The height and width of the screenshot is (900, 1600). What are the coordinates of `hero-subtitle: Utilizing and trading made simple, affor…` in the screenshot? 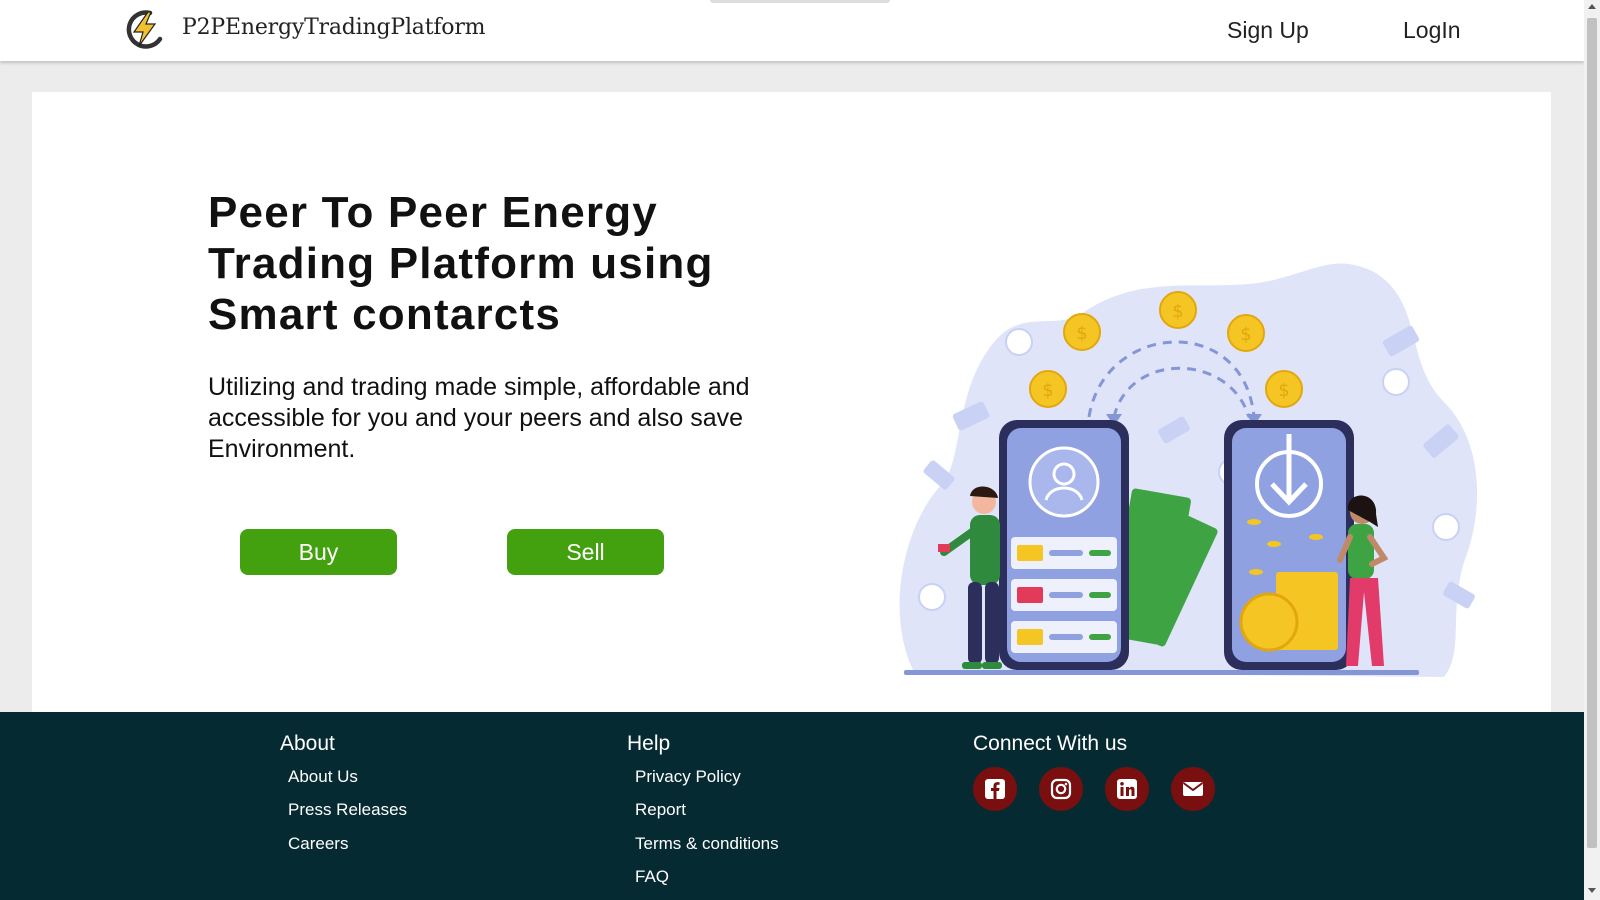 It's located at (479, 418).